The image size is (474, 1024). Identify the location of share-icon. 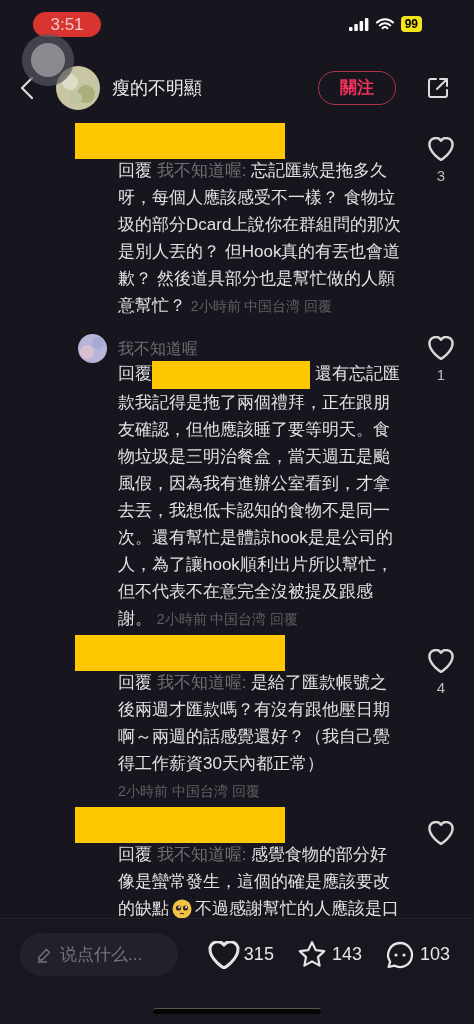
(438, 88).